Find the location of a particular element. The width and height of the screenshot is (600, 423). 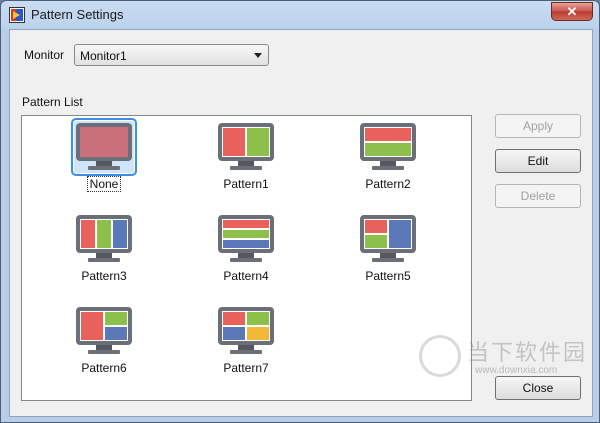

none-monitor-icon is located at coordinates (104, 147).